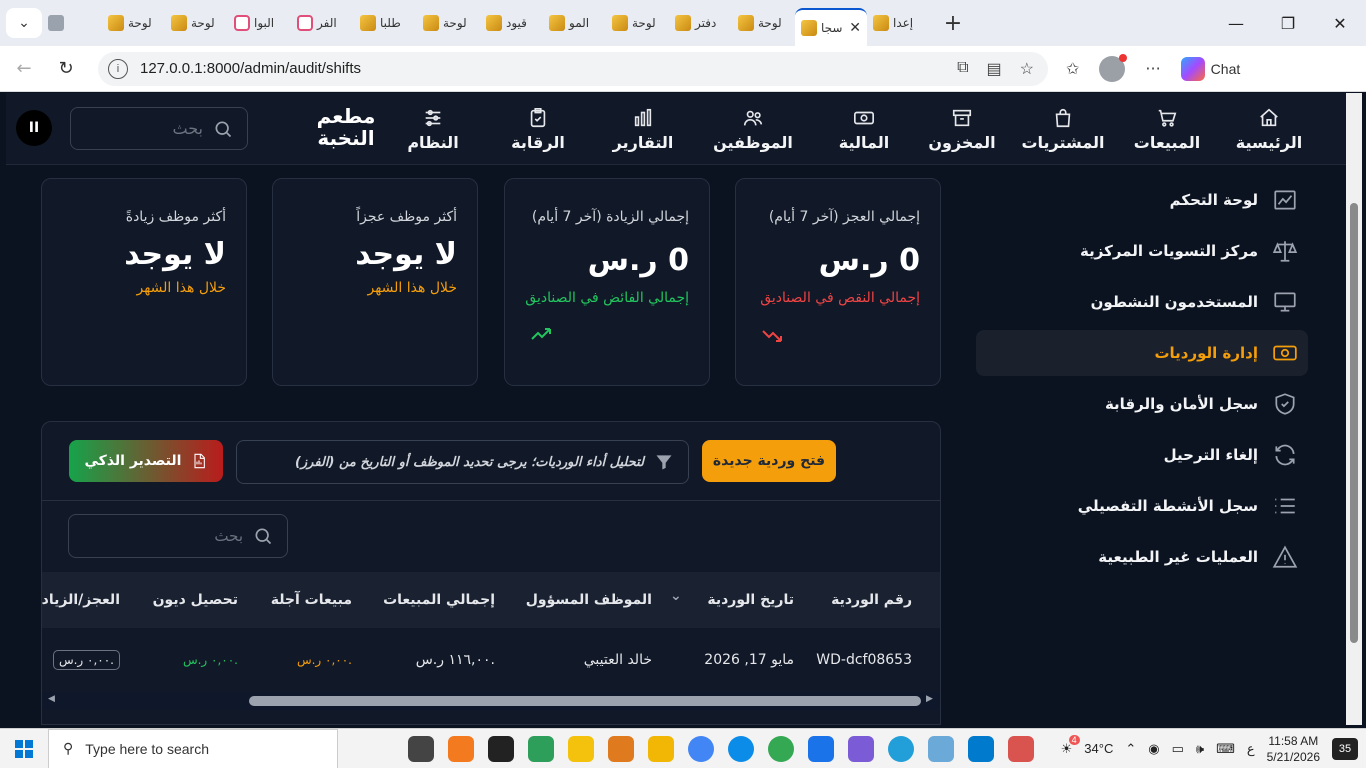  What do you see at coordinates (24, 748) in the screenshot?
I see `start-button` at bounding box center [24, 748].